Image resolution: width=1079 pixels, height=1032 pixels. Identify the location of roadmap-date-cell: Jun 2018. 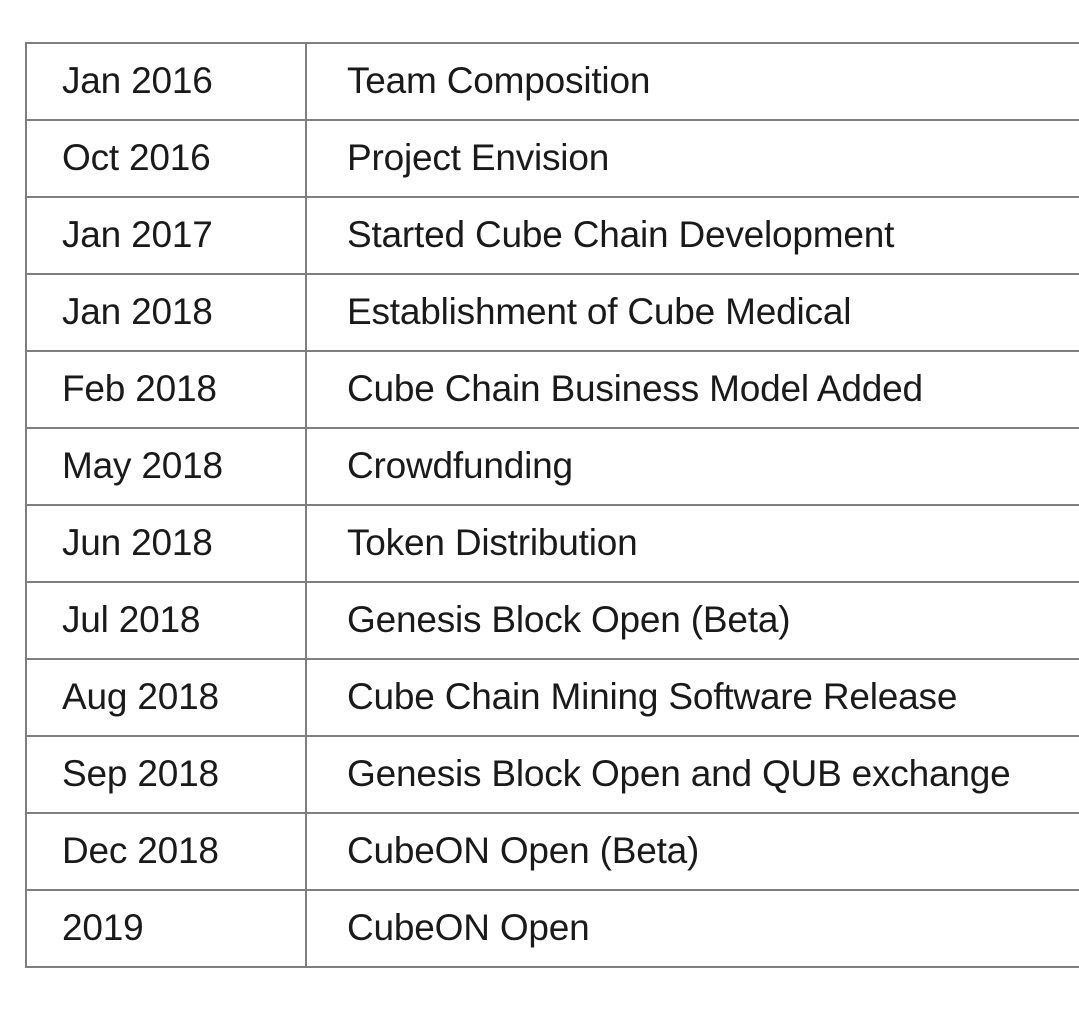
(166, 543).